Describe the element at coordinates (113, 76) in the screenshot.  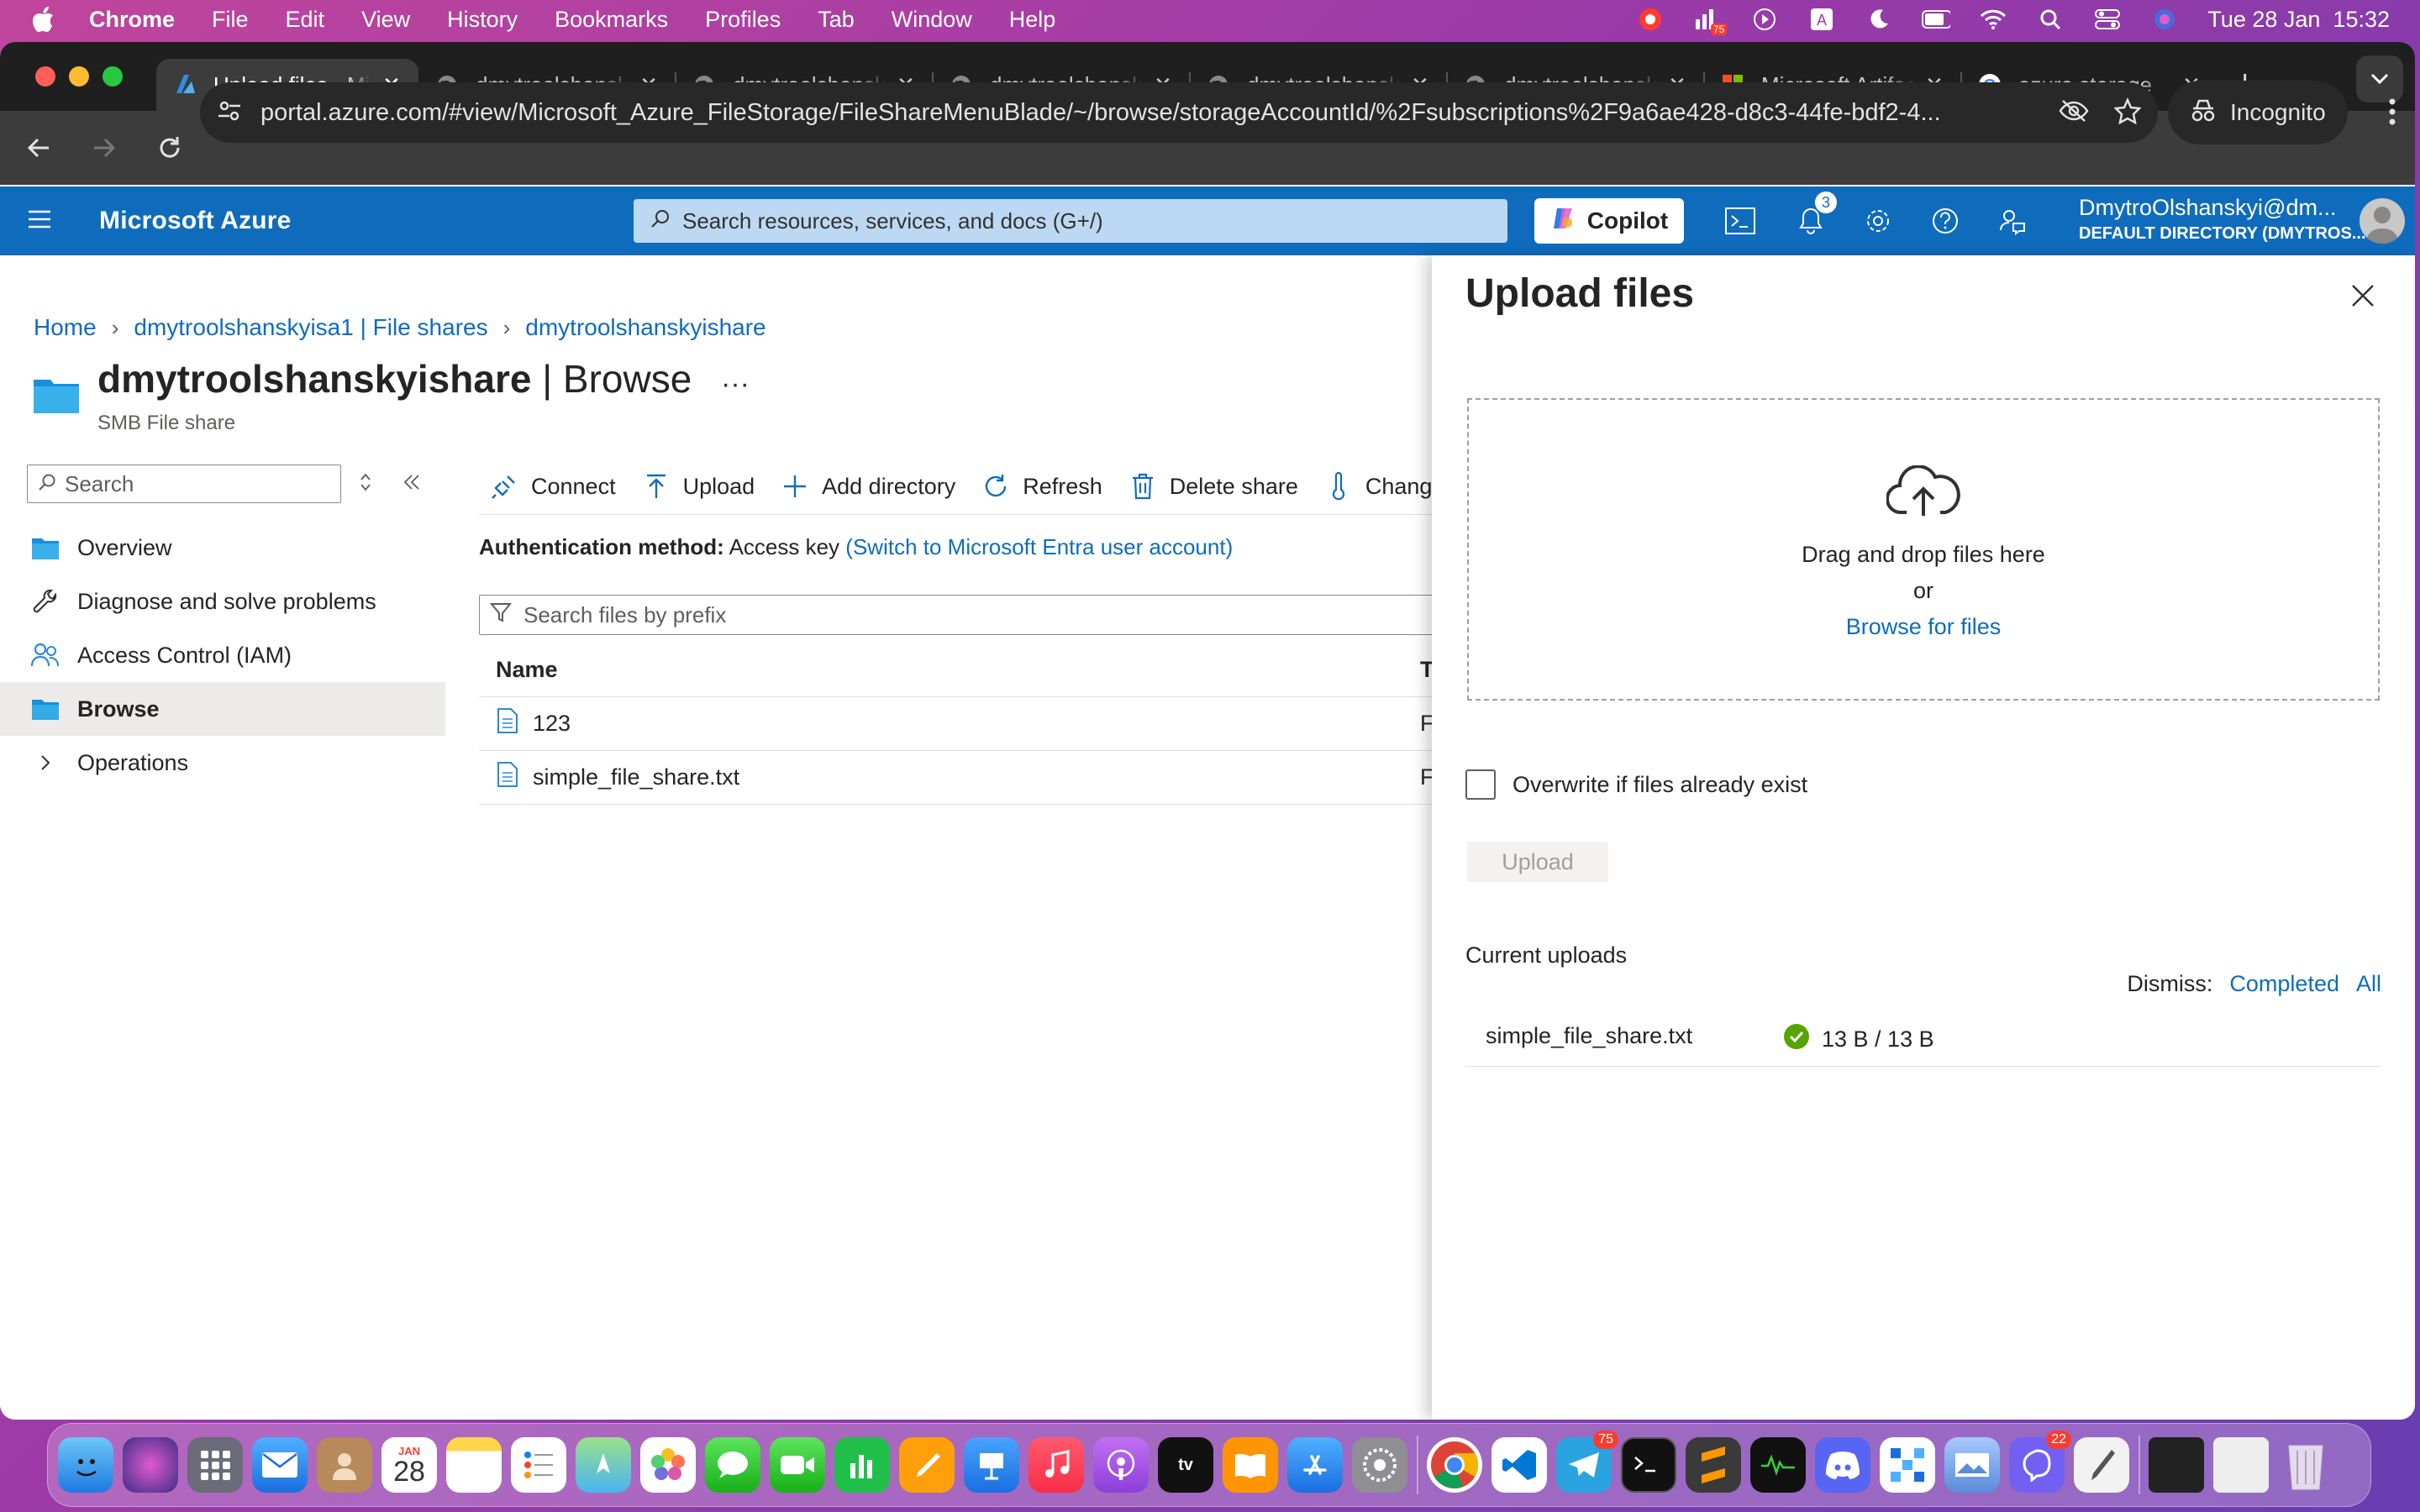
I see `zoom-window-button` at that location.